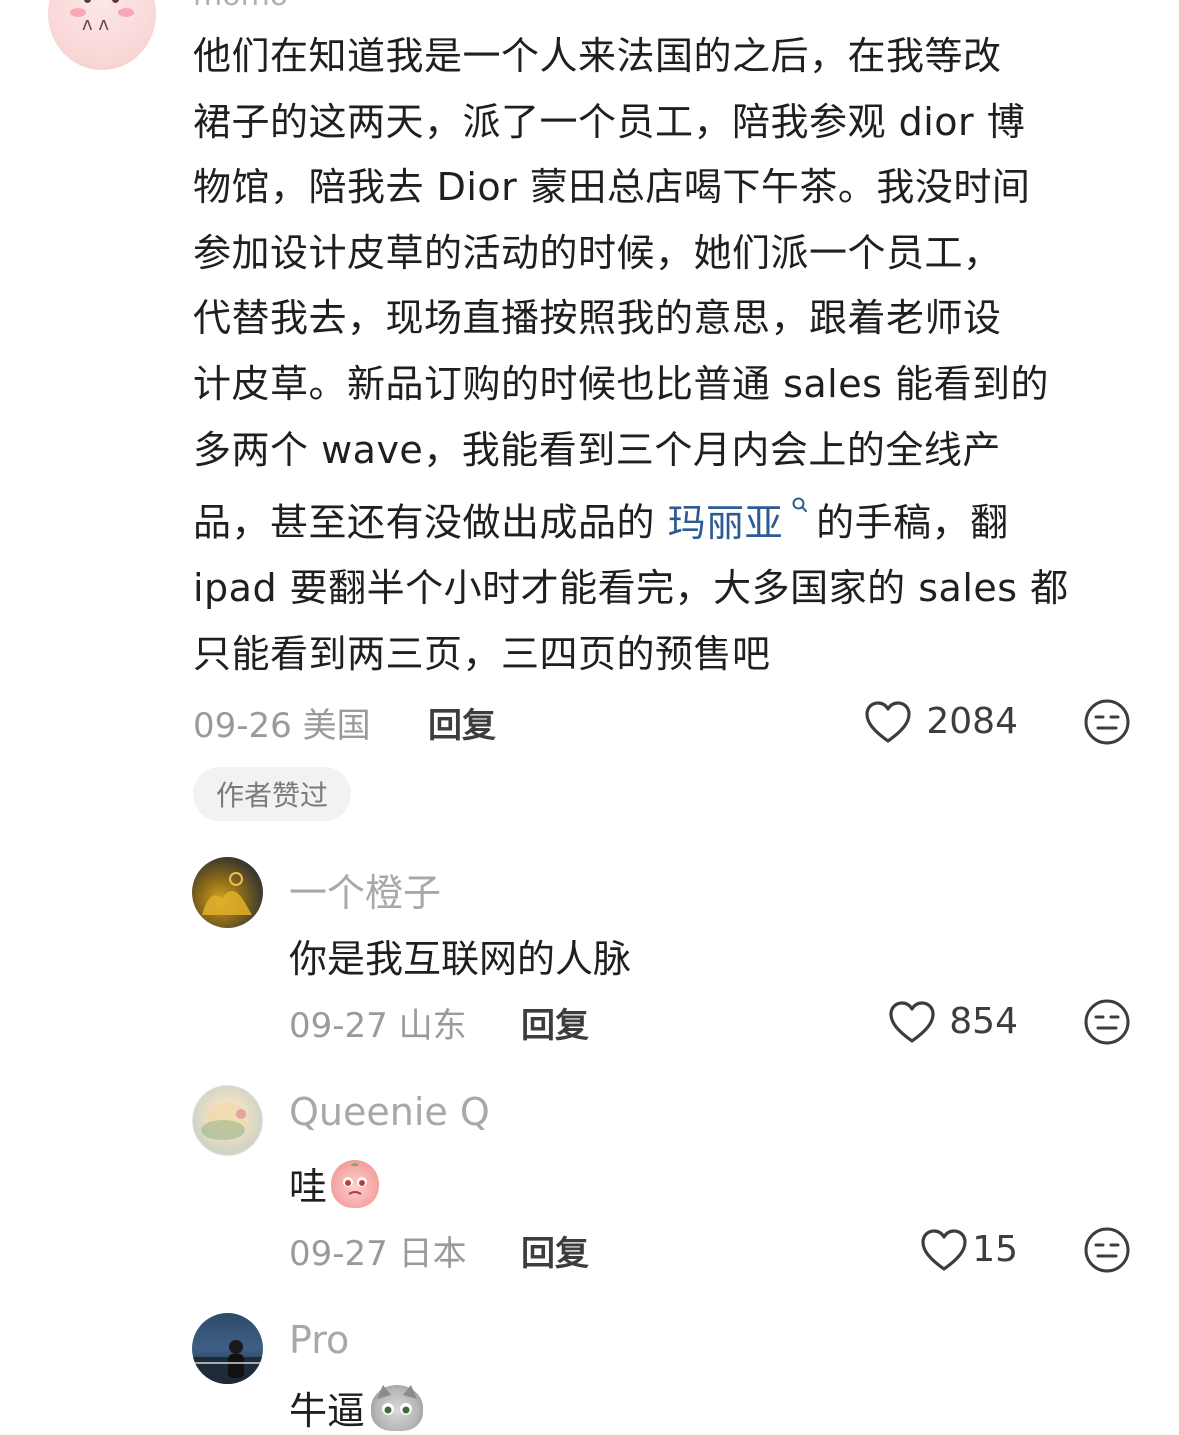 The width and height of the screenshot is (1179, 1435). I want to click on reply-username: Pro, so click(319, 1340).